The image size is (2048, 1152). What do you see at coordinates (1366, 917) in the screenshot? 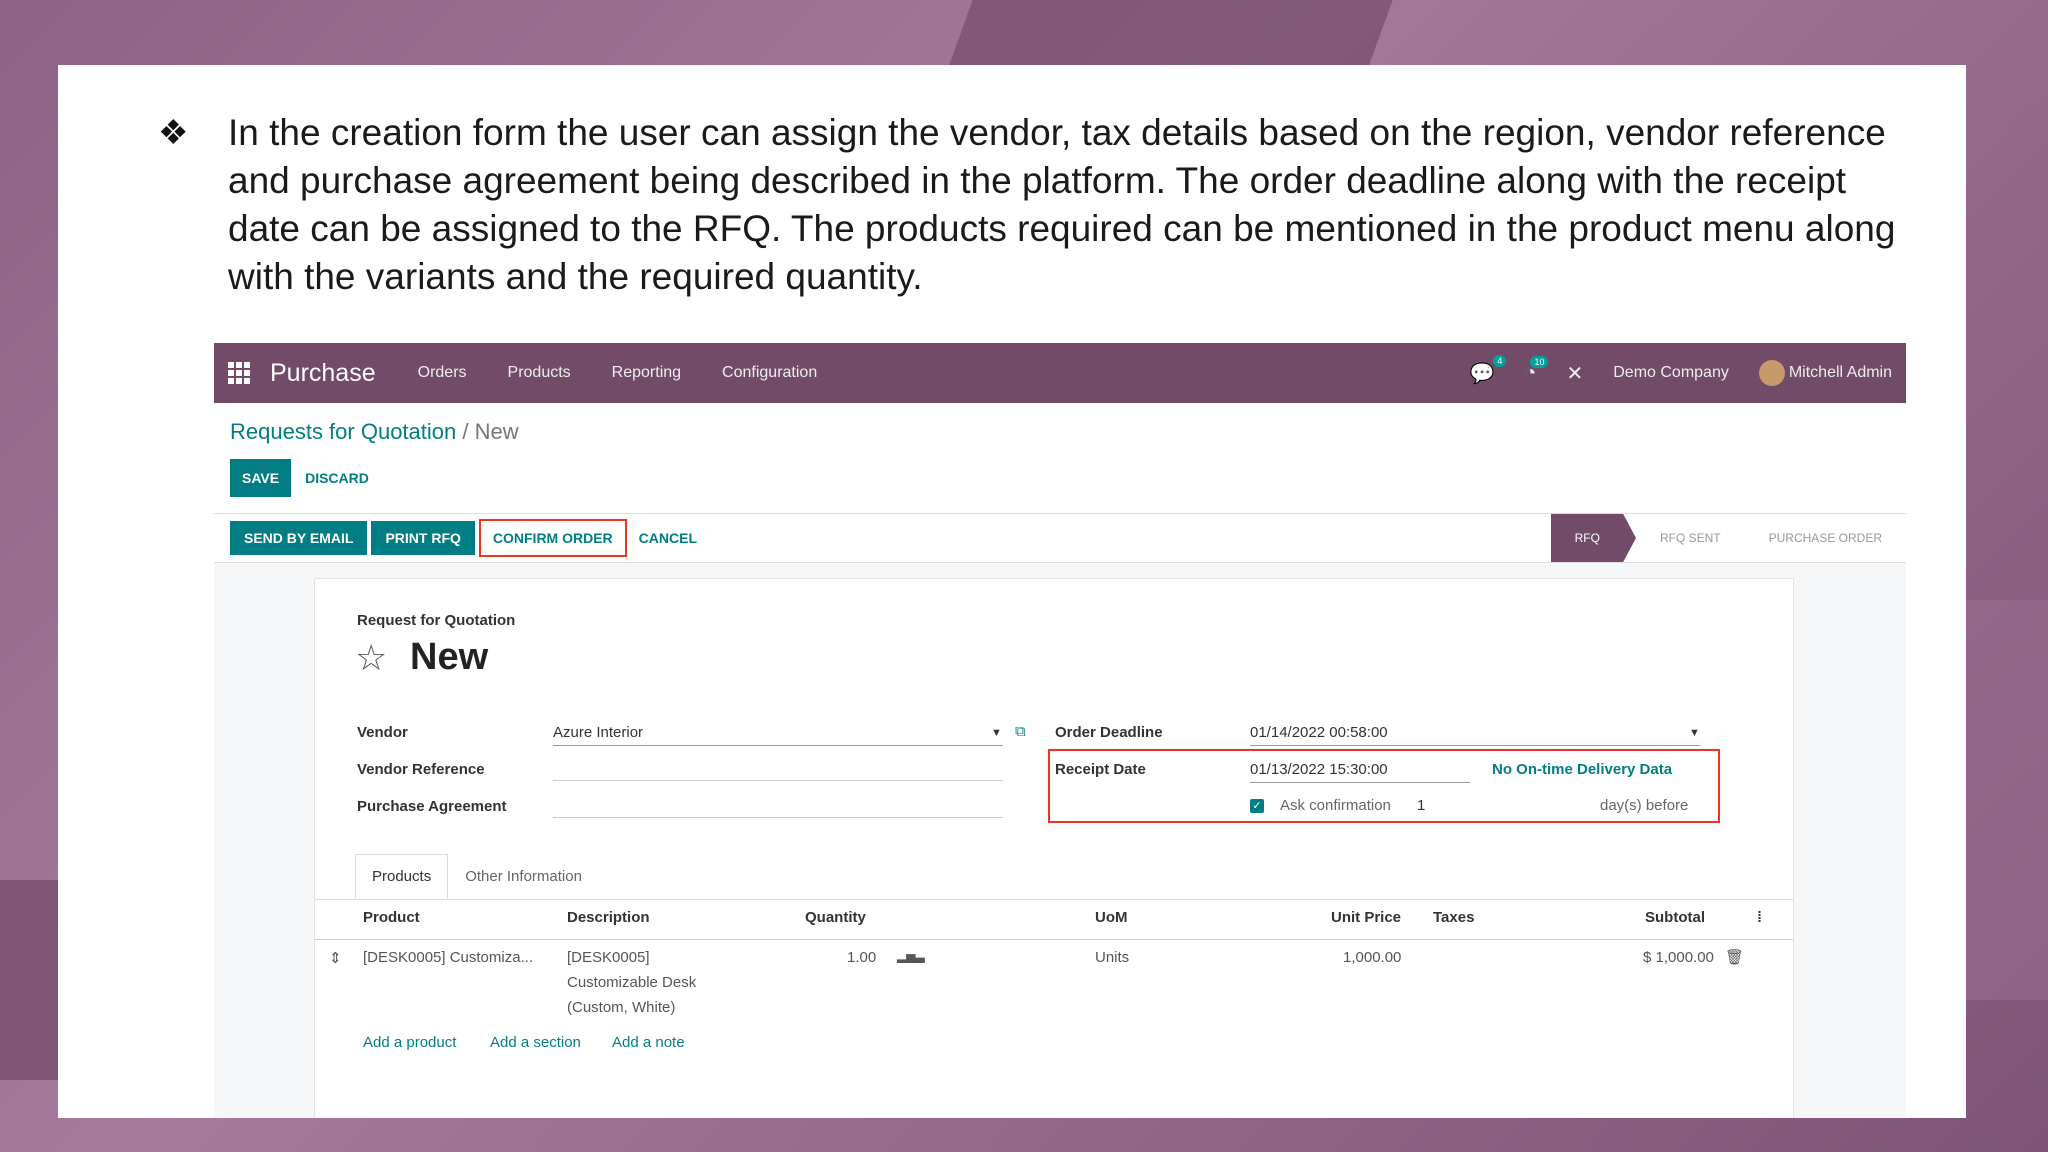
I see `th-unit-price: Unit Price` at bounding box center [1366, 917].